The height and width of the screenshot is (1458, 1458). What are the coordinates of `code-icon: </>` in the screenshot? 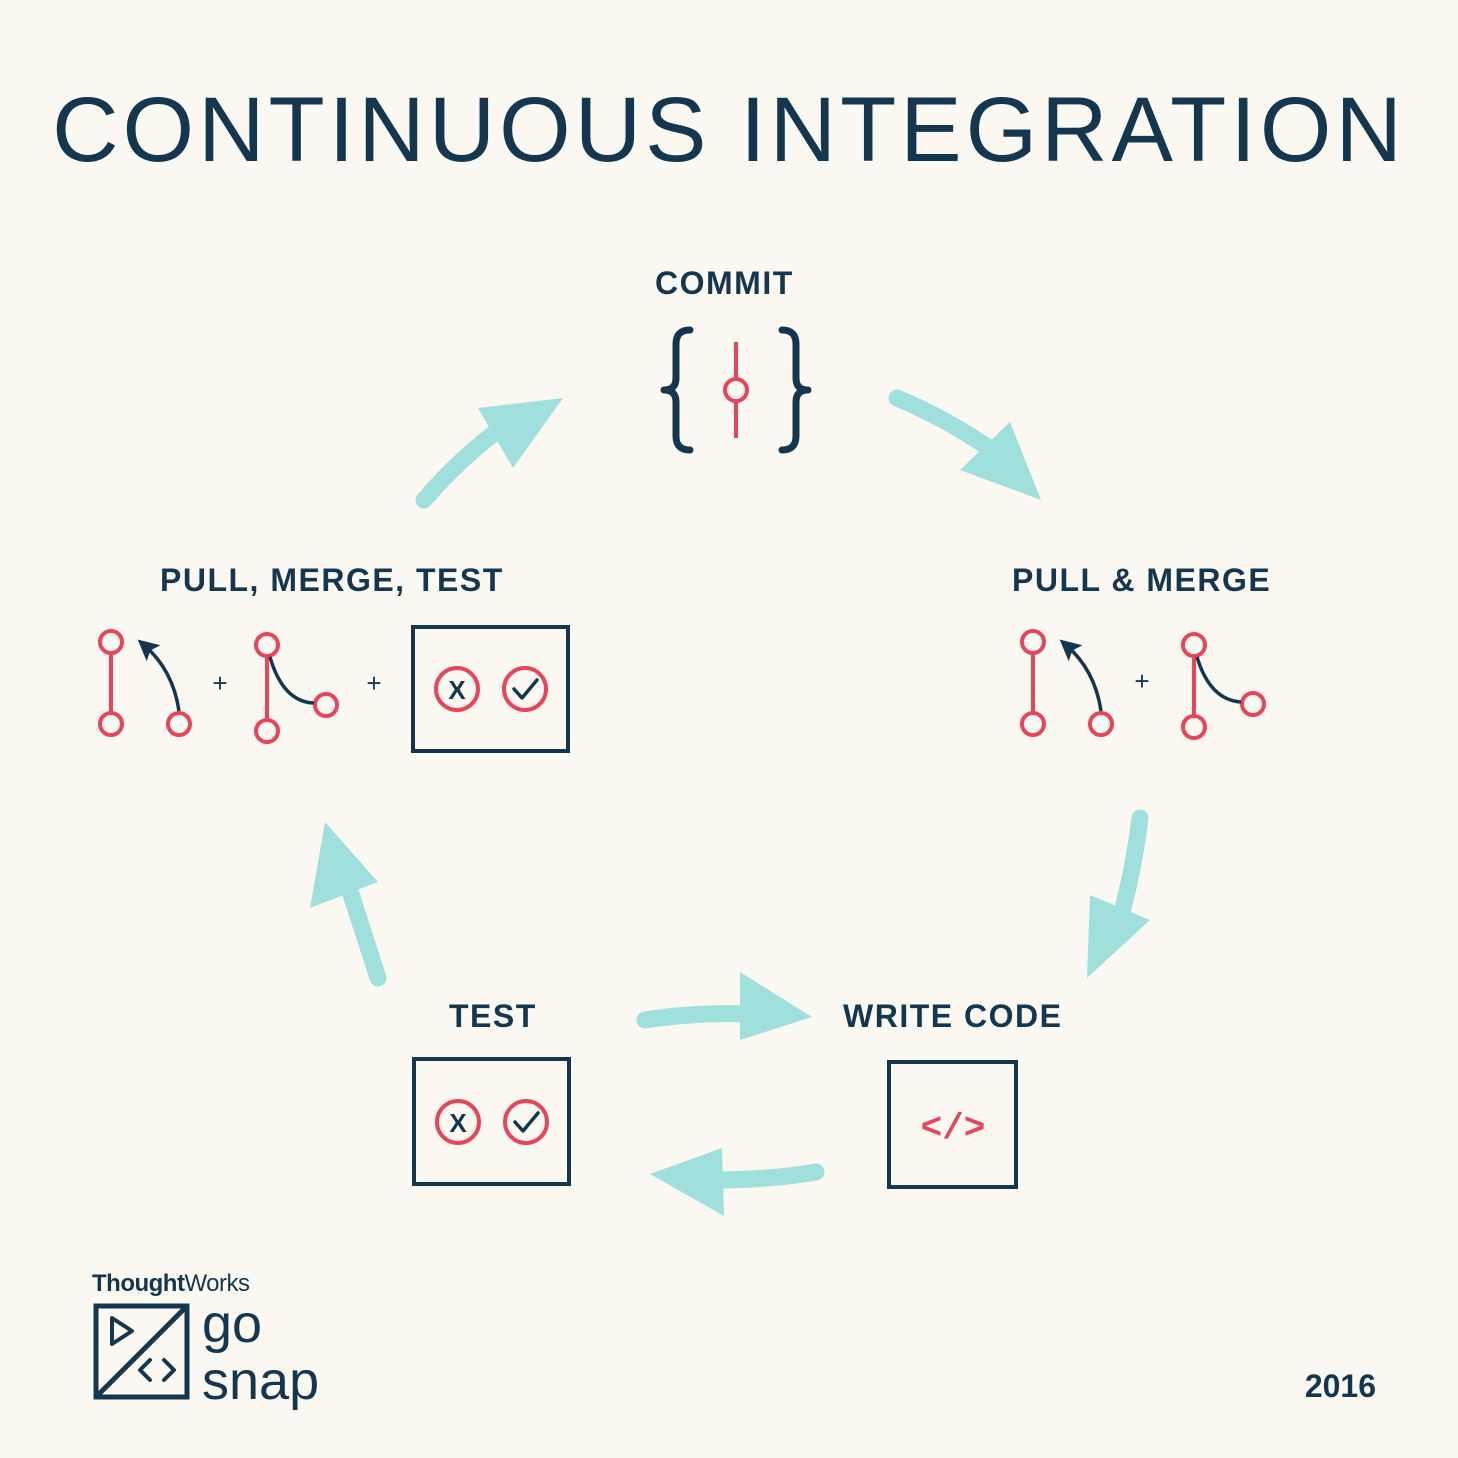 It's located at (952, 1124).